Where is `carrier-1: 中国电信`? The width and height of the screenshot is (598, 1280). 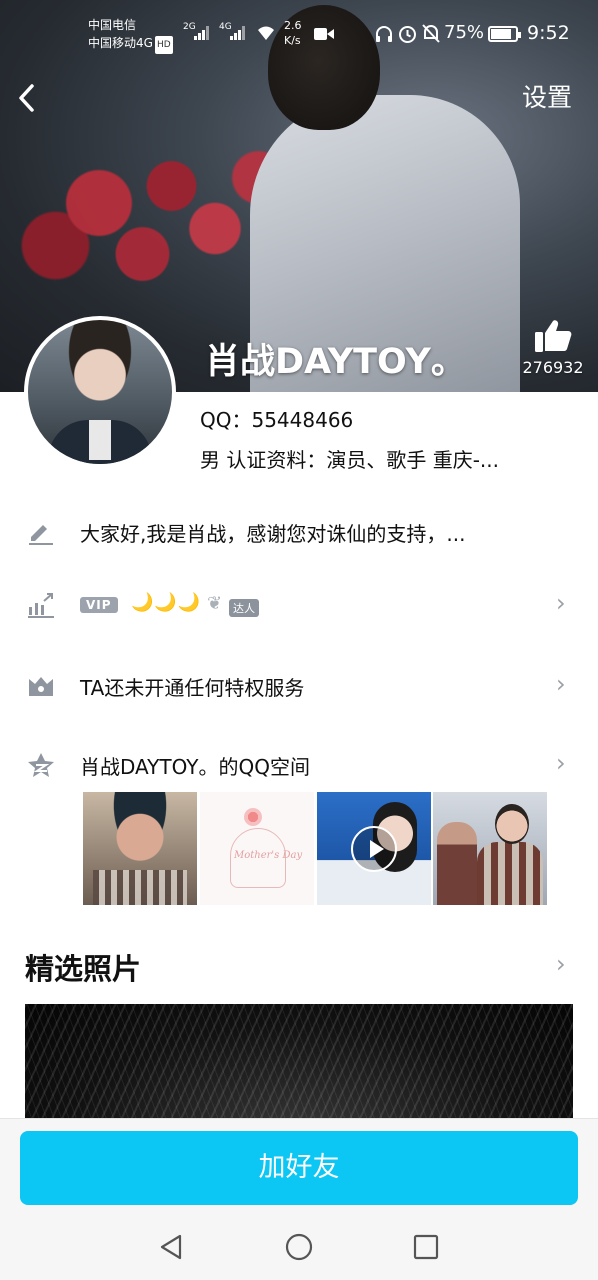
carrier-1: 中国电信 is located at coordinates (112, 25).